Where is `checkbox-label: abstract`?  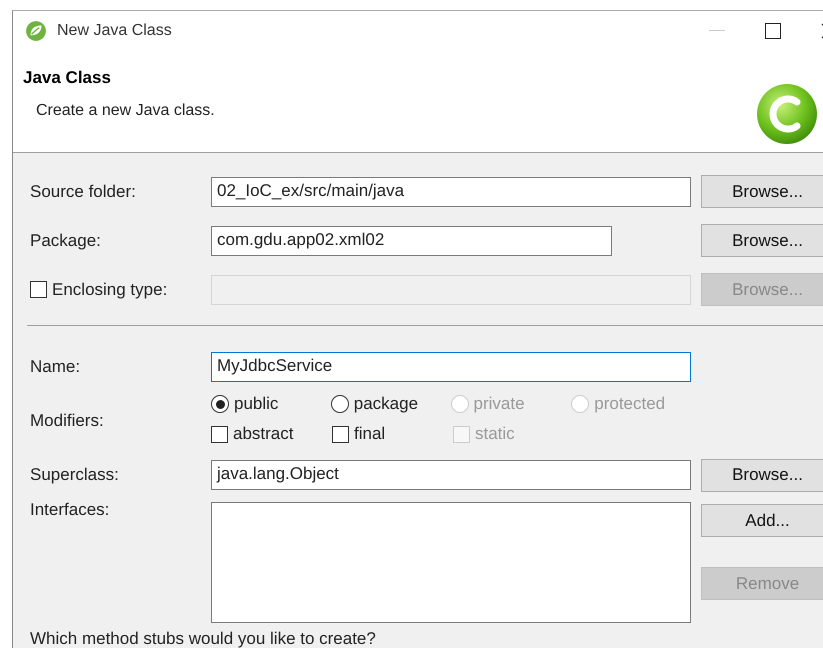
checkbox-label: abstract is located at coordinates (263, 434).